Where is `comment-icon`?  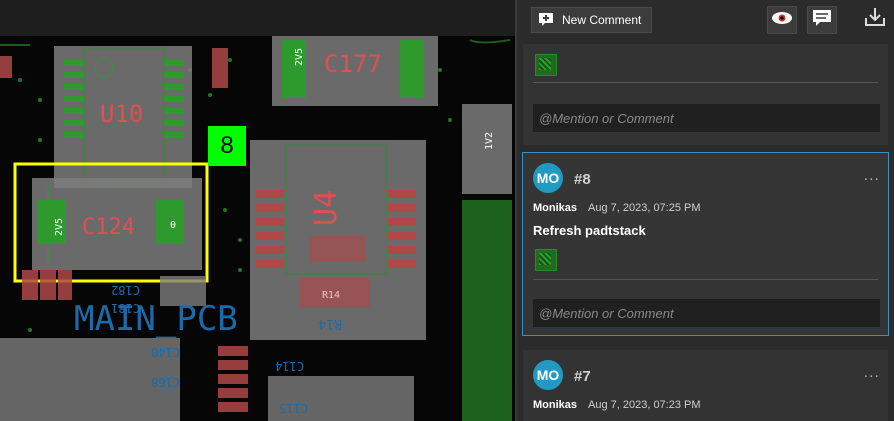
comment-icon is located at coordinates (822, 20).